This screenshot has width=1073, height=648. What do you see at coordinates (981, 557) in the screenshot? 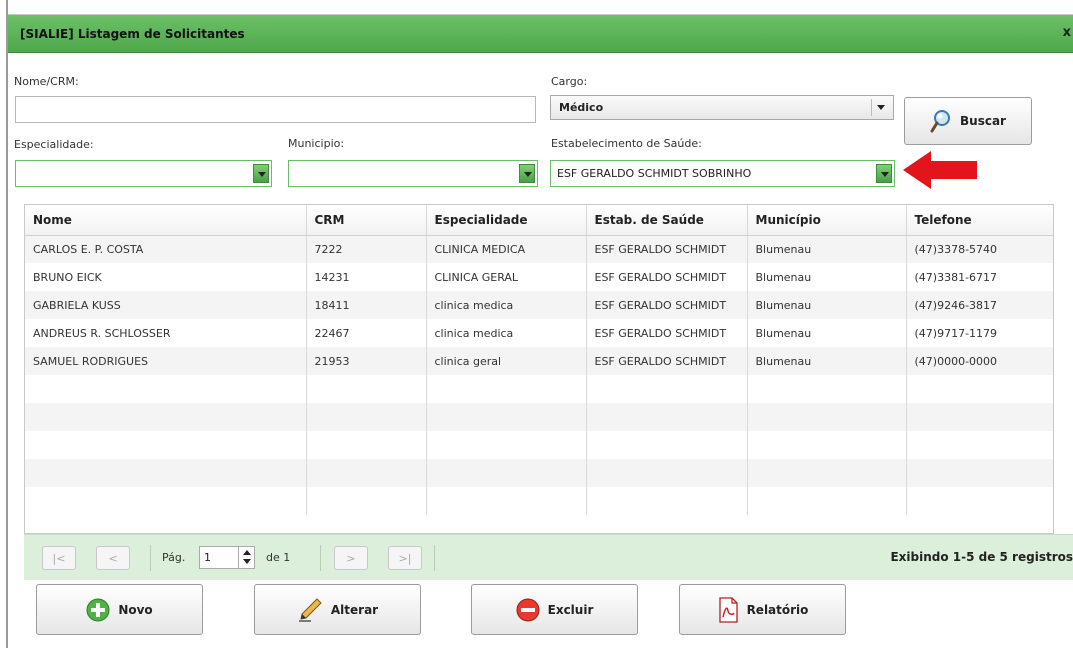
I see `records-status: Exibindo 1-5 de 5 registros` at bounding box center [981, 557].